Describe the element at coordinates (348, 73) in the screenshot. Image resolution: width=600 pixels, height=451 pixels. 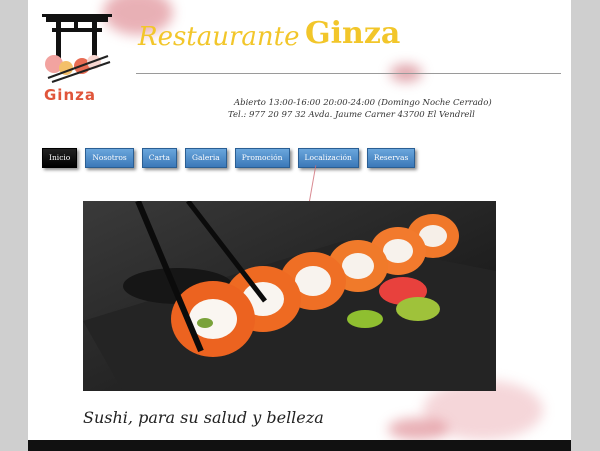
I see `header-divider` at that location.